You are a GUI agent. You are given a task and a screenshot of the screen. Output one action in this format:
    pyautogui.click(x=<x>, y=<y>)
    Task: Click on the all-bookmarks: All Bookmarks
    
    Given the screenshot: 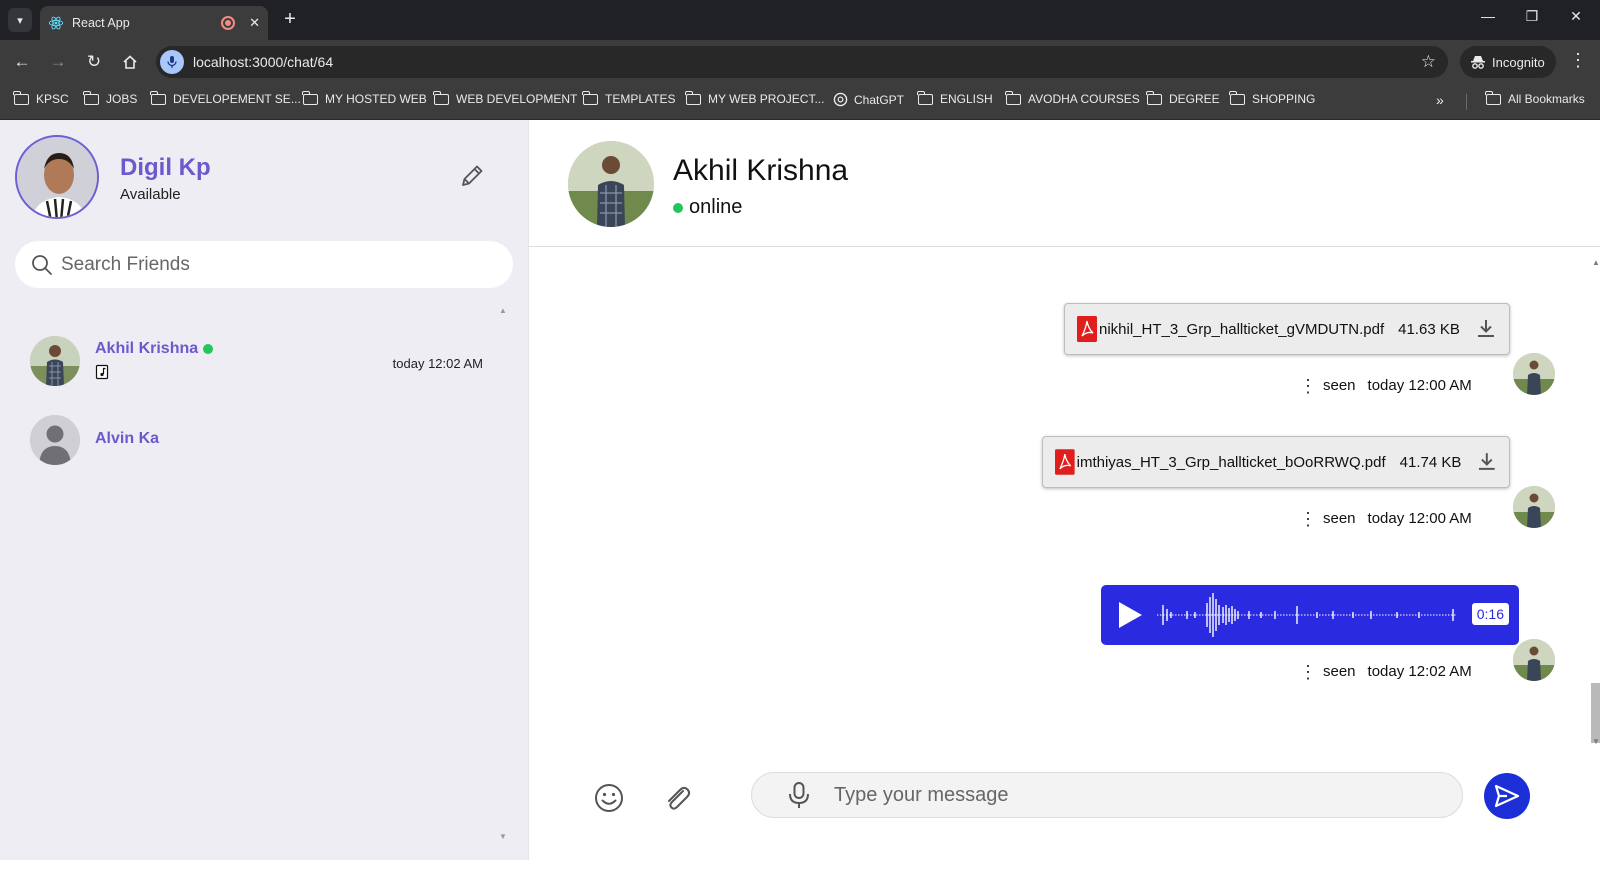 What is the action you would take?
    pyautogui.click(x=1535, y=98)
    